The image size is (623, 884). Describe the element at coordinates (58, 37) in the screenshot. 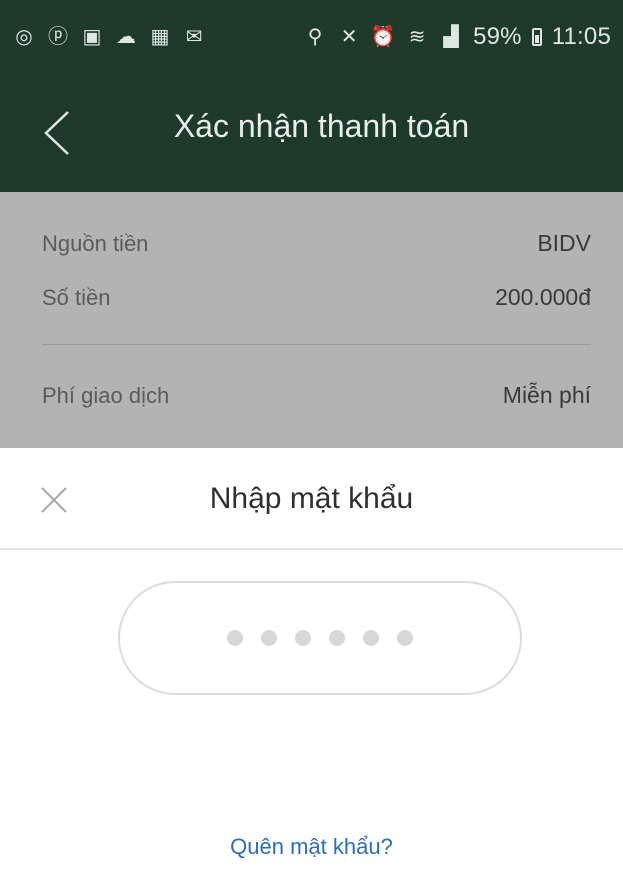

I see `pinterest-icon: ⓟ` at that location.